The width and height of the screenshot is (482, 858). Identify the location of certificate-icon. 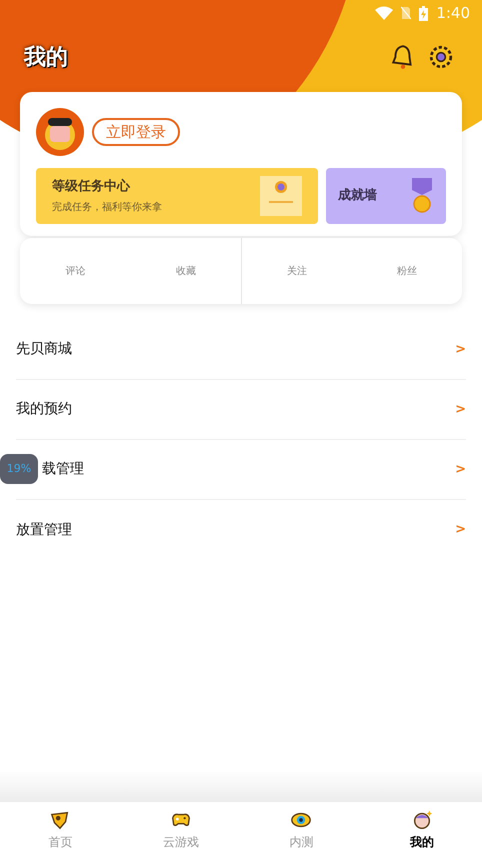
(281, 196).